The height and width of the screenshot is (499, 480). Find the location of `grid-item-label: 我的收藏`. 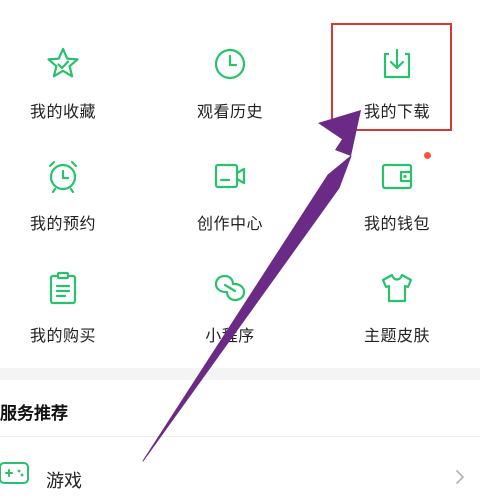

grid-item-label: 我的收藏 is located at coordinates (62, 111).